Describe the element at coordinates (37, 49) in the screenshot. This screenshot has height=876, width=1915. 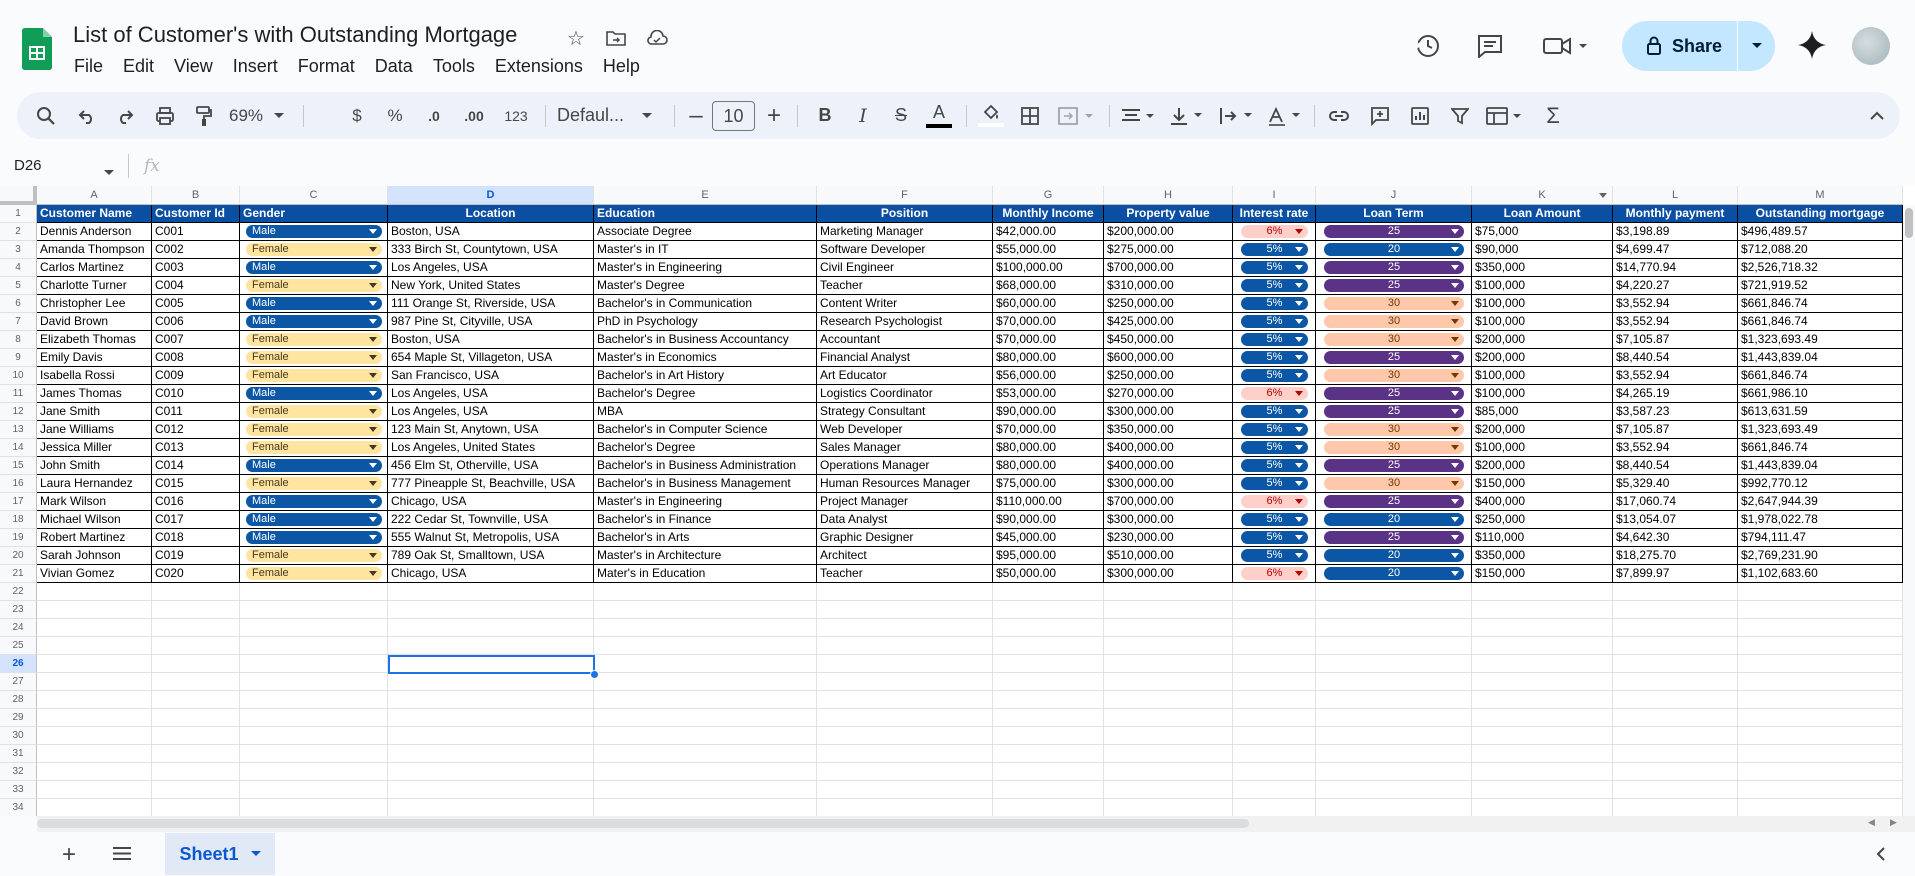
I see `sheets-logo-icon` at that location.